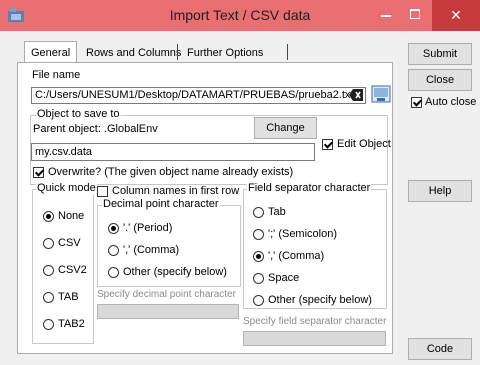 The width and height of the screenshot is (480, 365). Describe the element at coordinates (240, 15) in the screenshot. I see `title-bar: Import Text / CSV data ✕` at that location.